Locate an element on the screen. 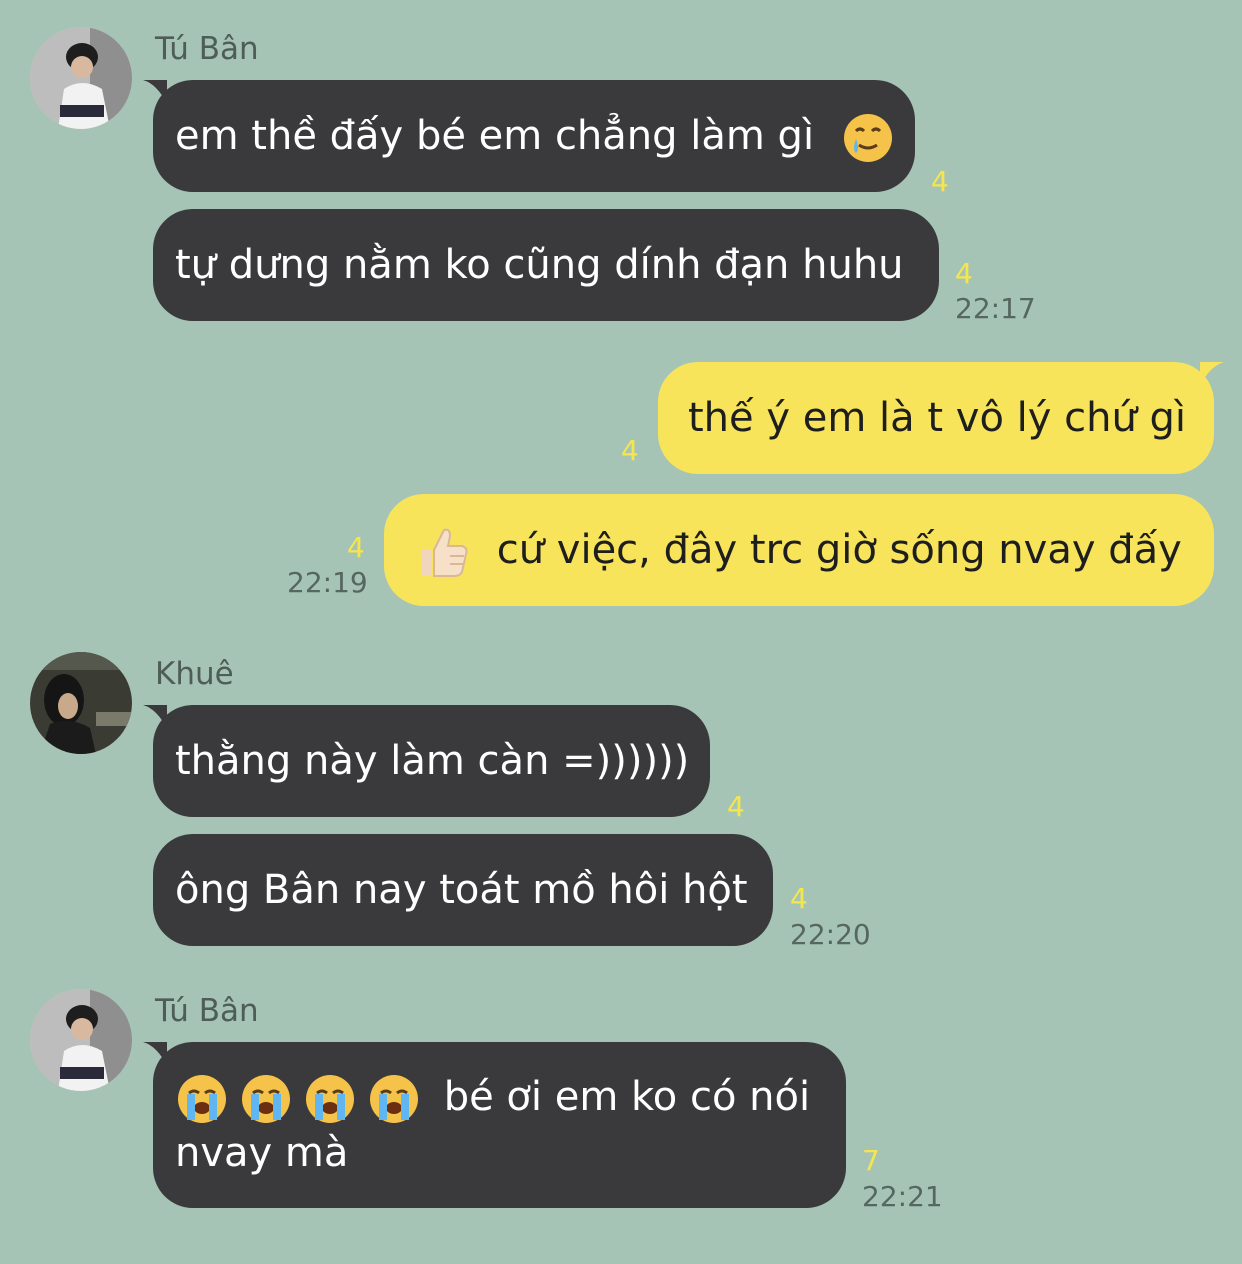 The width and height of the screenshot is (1242, 1264). message-bubble: cứ việc, đây trc giờ sống nvay đấy is located at coordinates (799, 550).